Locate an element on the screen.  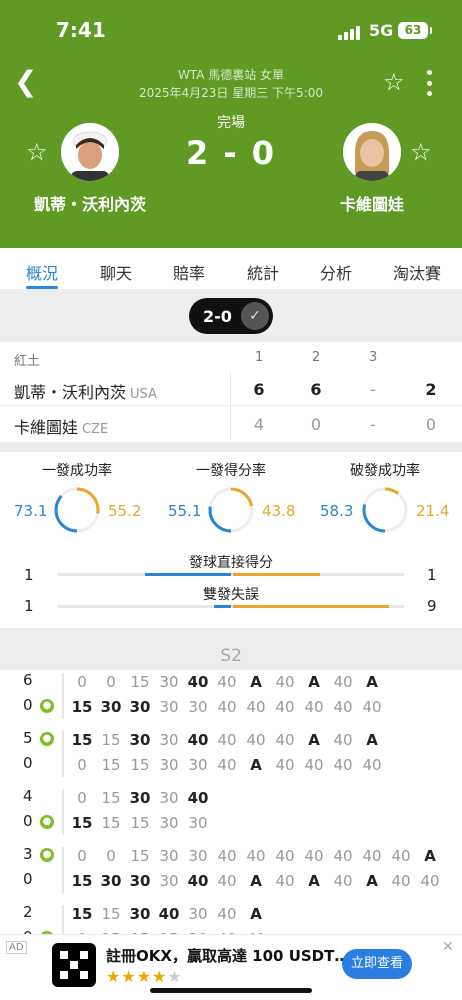
ad-cta-button: 立即查看 is located at coordinates (377, 964).